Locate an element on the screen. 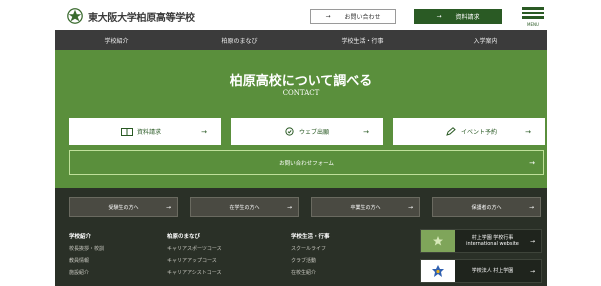  web-icon is located at coordinates (289, 131).